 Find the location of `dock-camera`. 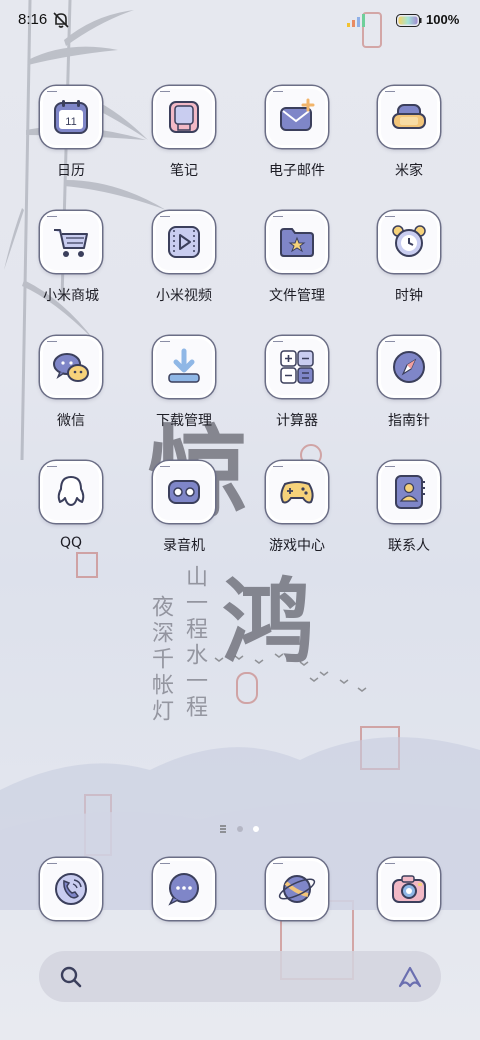

dock-camera is located at coordinates (409, 889).